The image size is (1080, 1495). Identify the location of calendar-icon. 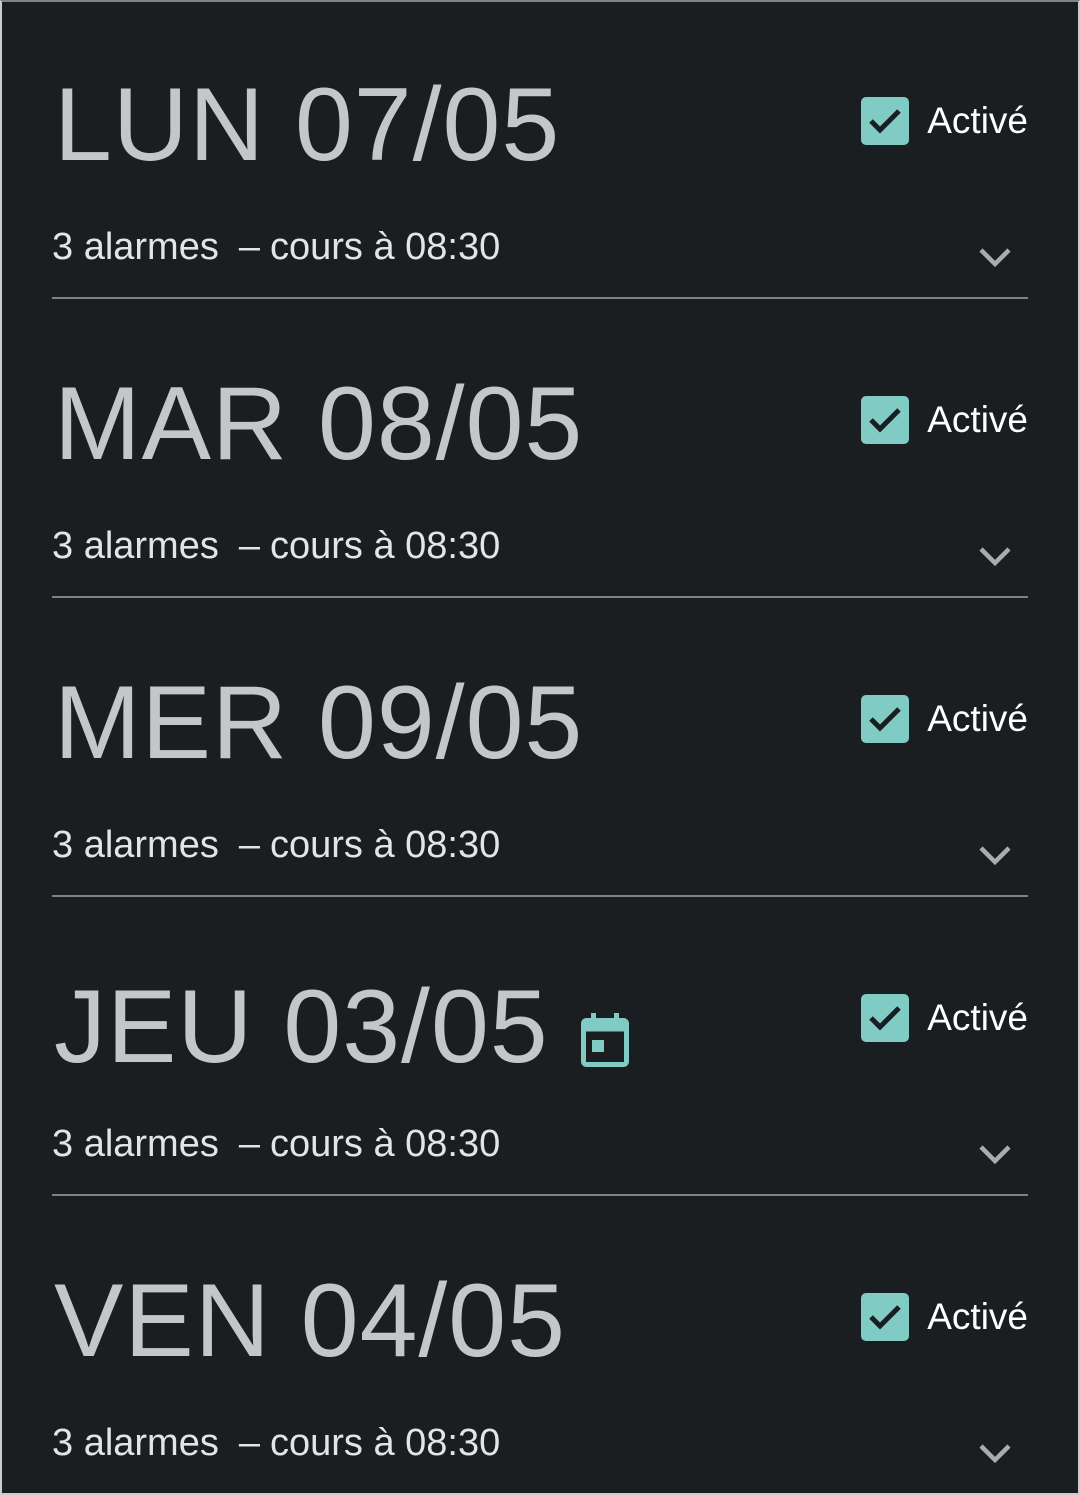
(604, 1032).